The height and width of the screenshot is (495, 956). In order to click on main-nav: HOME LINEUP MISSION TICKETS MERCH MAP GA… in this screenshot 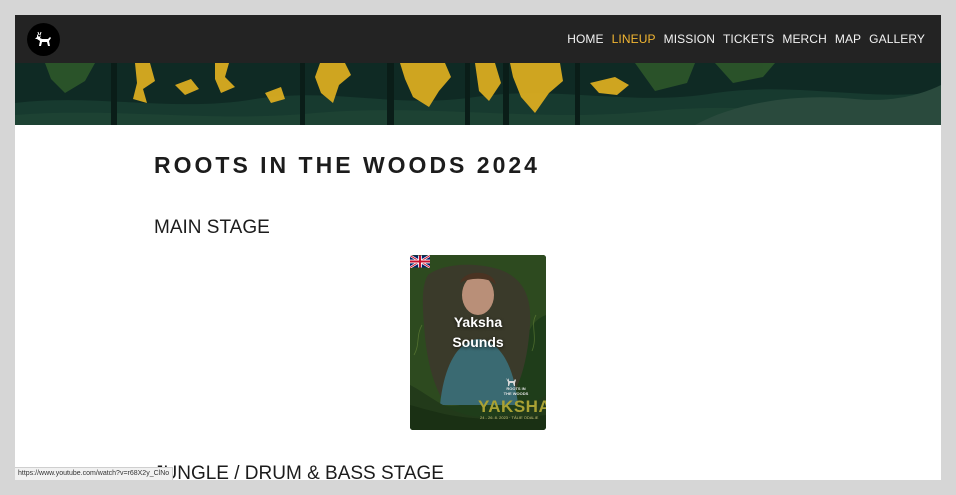, I will do `click(742, 39)`.